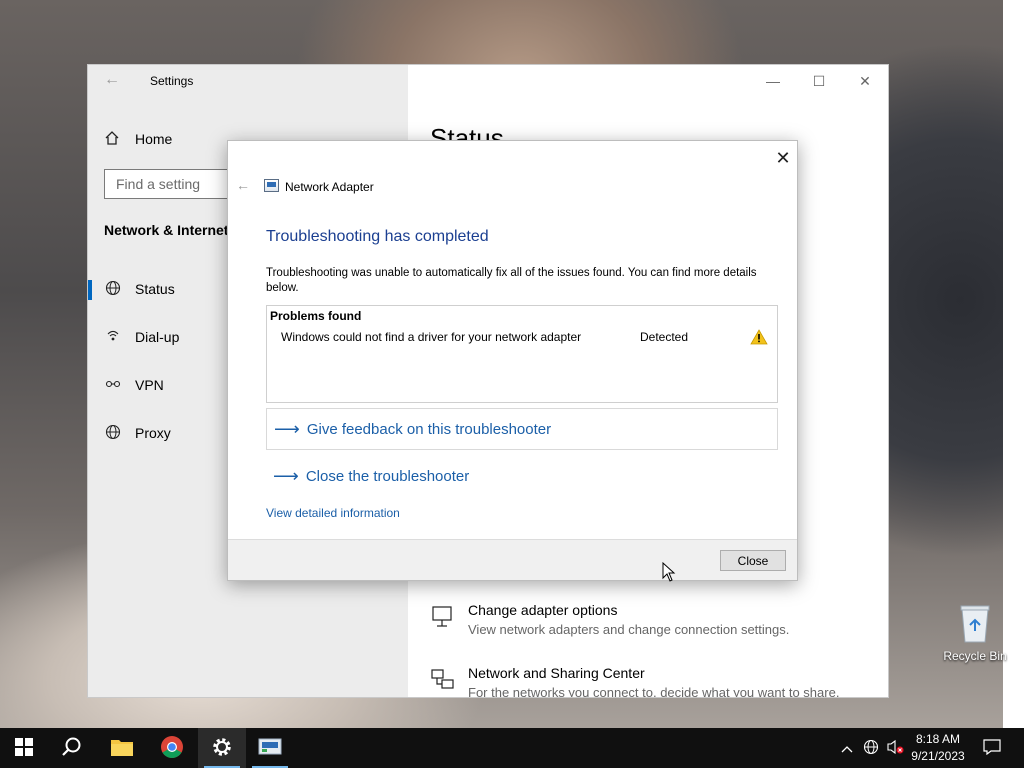  I want to click on sharing-center-icon, so click(443, 680).